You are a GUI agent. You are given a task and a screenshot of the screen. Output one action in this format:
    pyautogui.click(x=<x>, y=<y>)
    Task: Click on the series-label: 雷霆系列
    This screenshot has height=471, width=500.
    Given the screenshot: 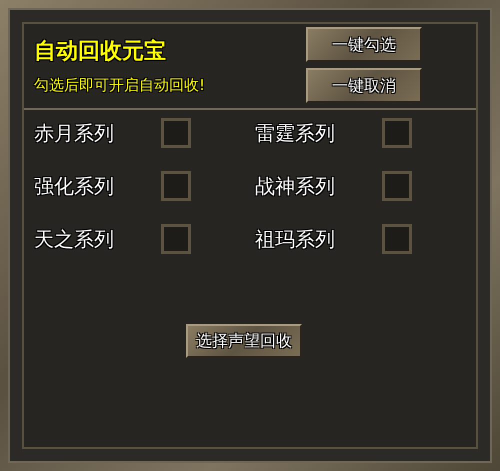 What is the action you would take?
    pyautogui.click(x=295, y=133)
    